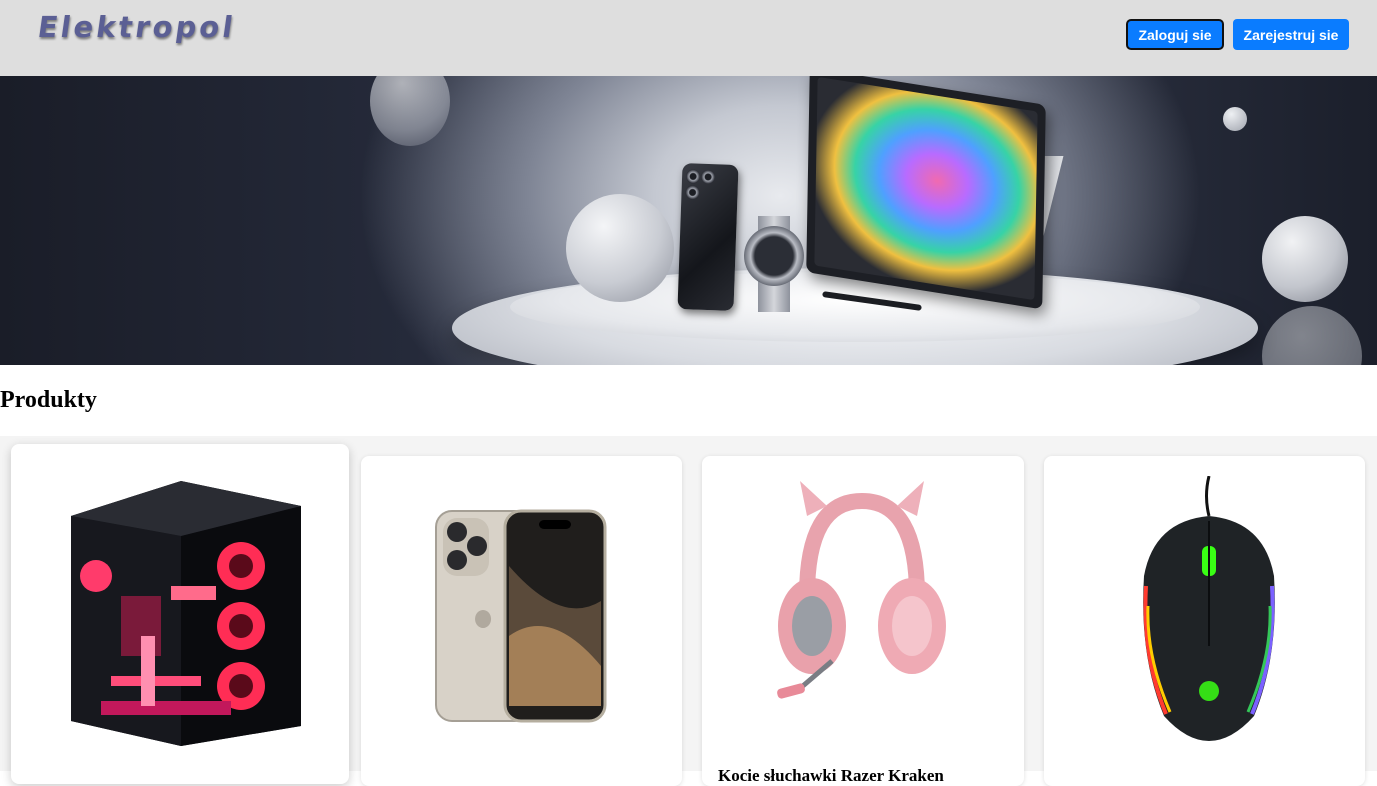  I want to click on section-title: Produkty, so click(48, 400).